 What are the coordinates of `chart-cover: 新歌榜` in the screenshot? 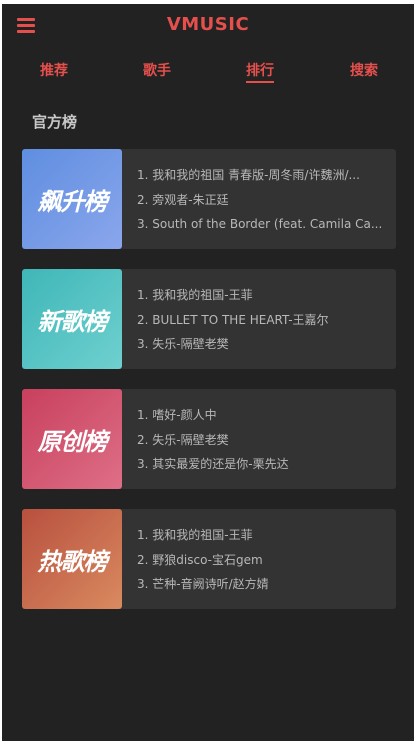 It's located at (72, 319).